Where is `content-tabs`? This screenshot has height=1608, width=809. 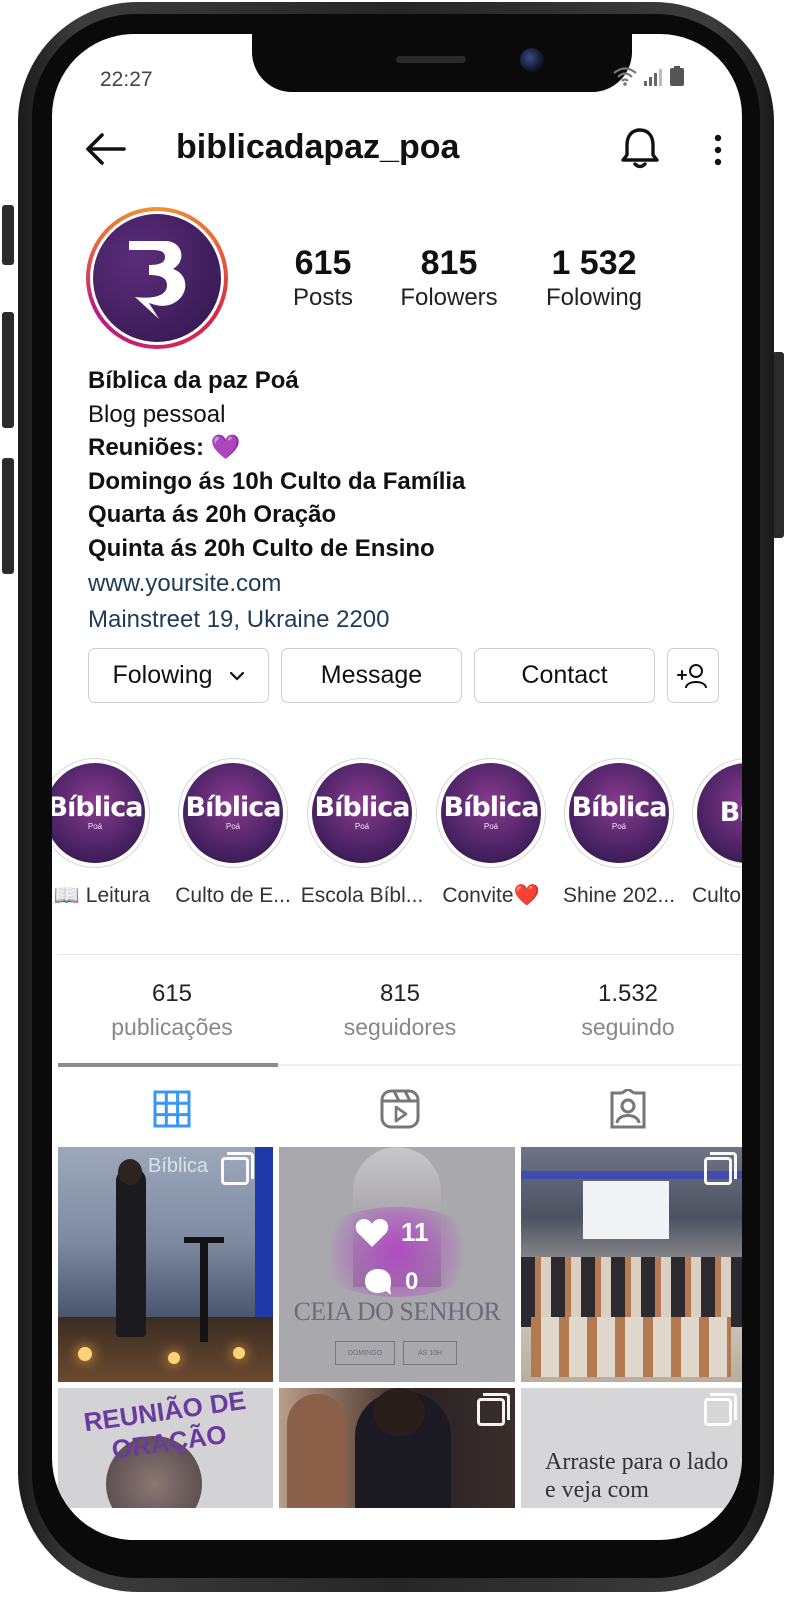 content-tabs is located at coordinates (400, 1109).